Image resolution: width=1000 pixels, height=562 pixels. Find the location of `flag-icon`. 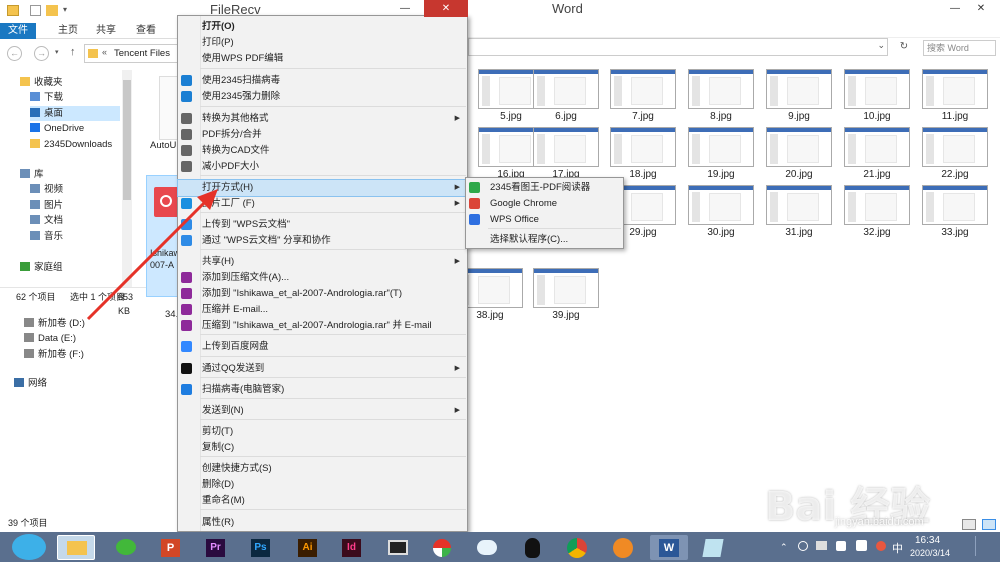

flag-icon is located at coordinates (861, 545).